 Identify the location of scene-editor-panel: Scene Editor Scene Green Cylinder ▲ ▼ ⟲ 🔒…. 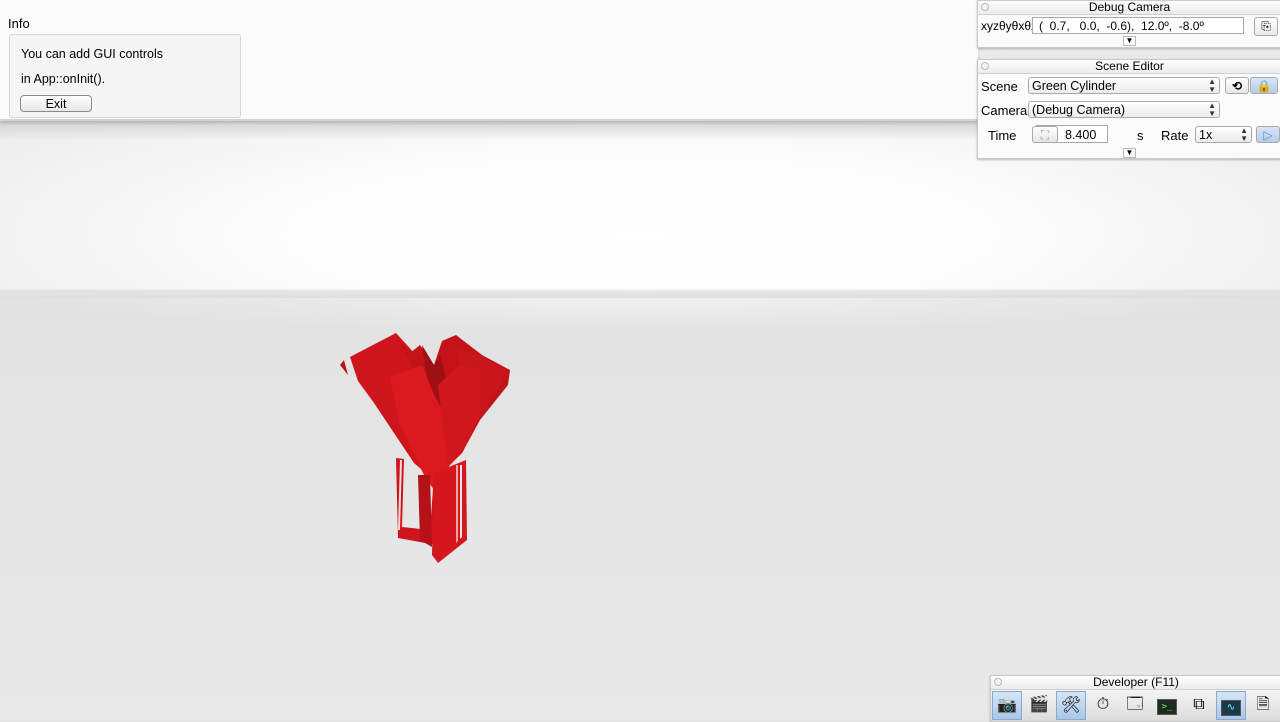
(1128, 109).